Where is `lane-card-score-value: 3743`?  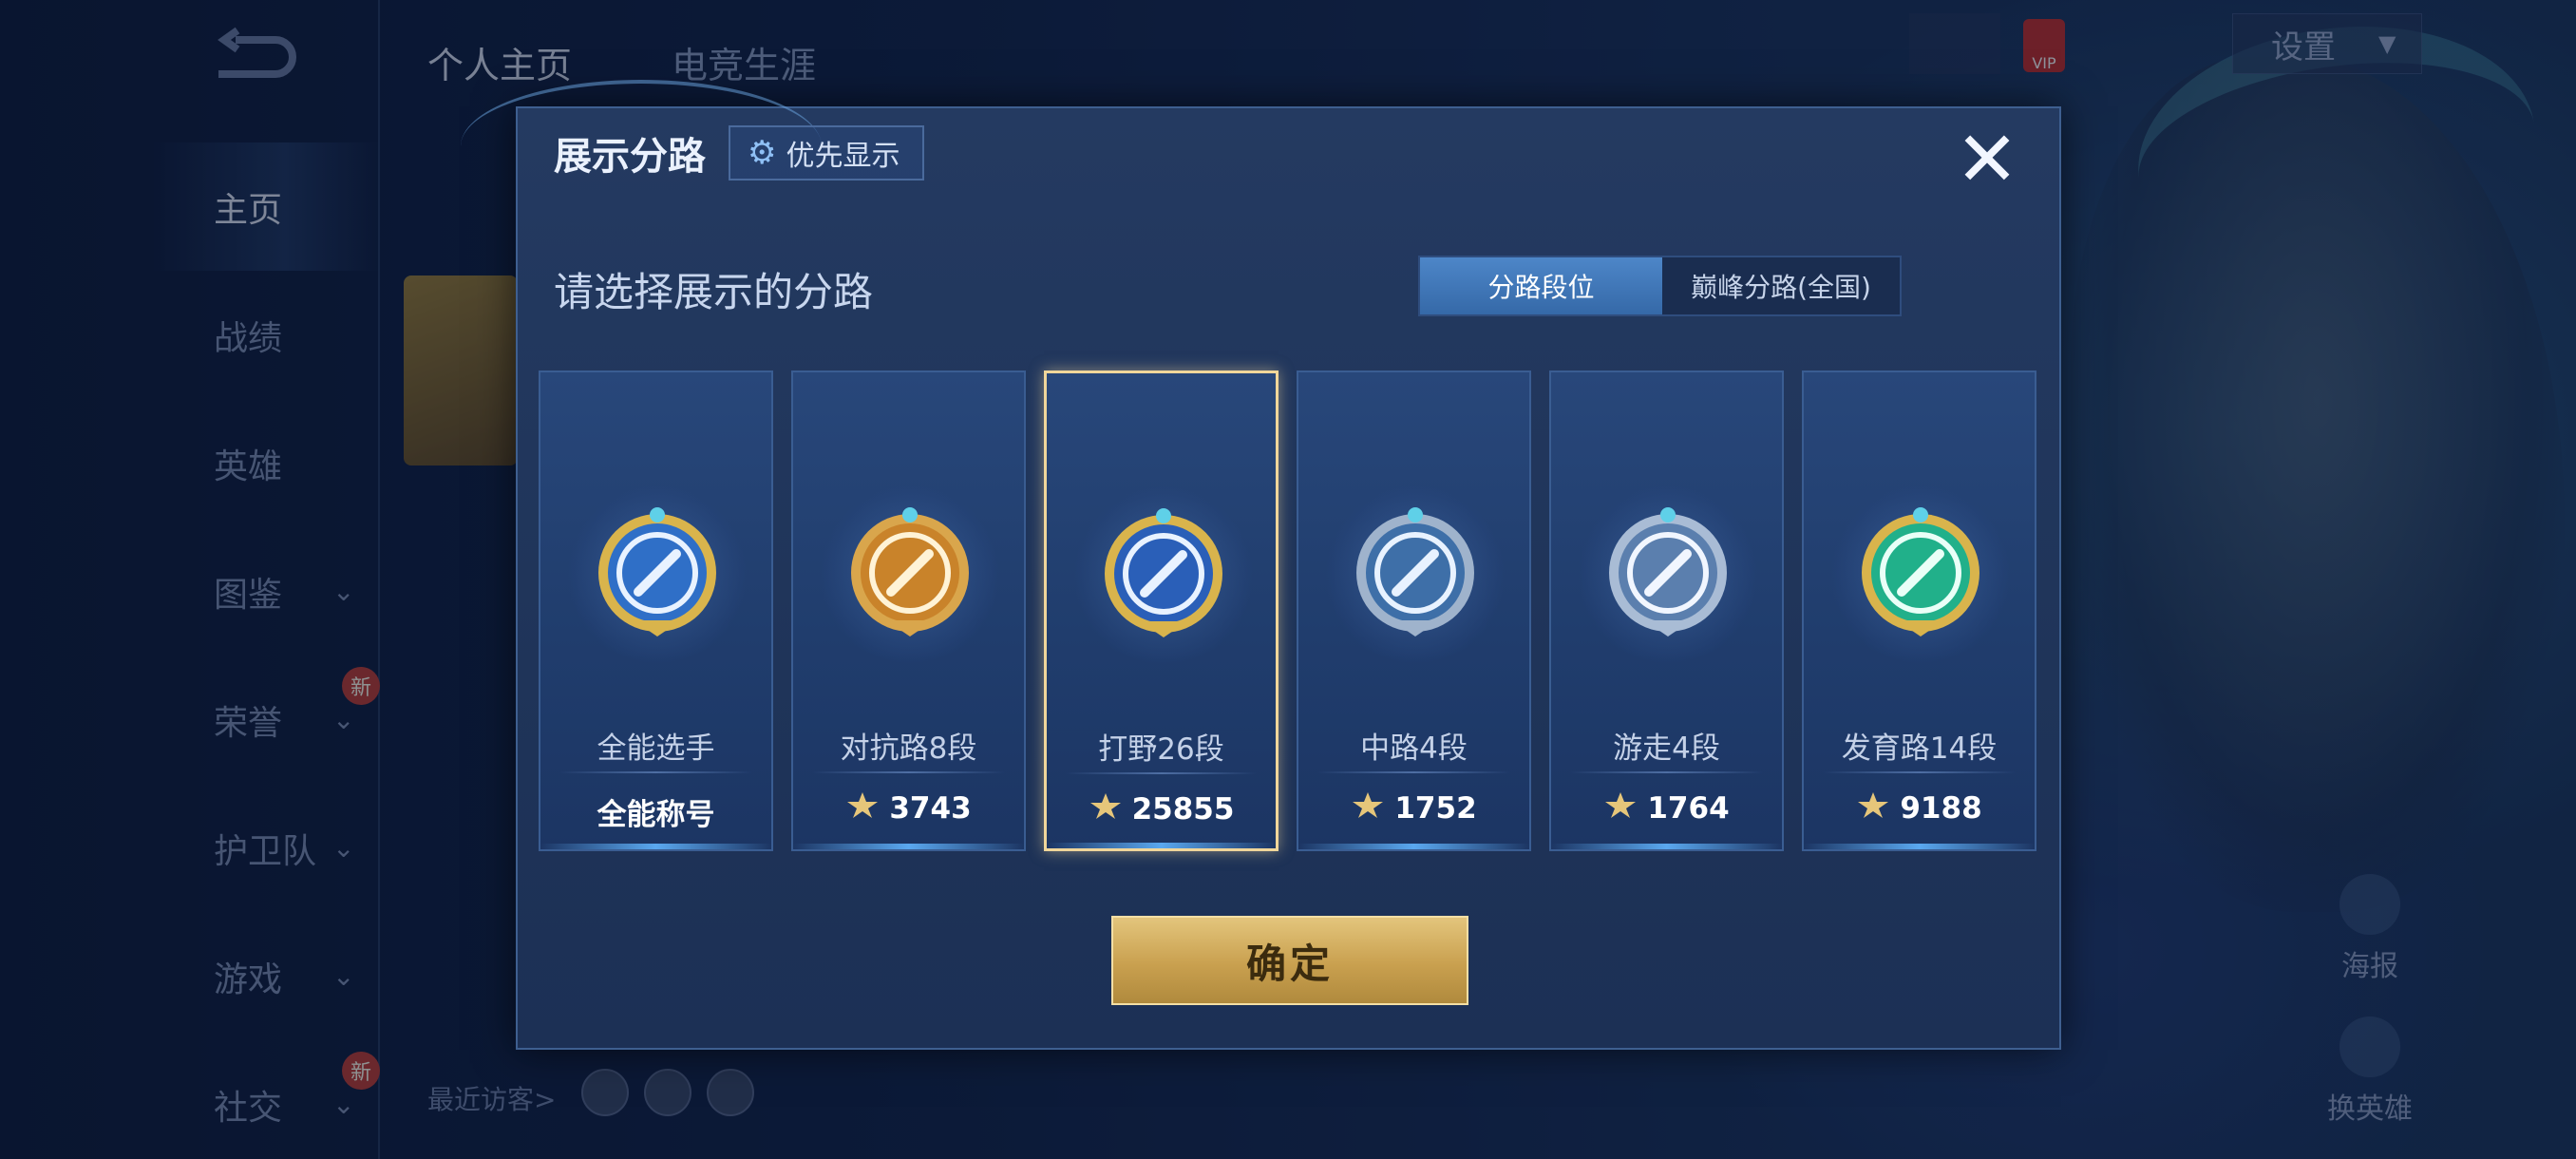 lane-card-score-value: 3743 is located at coordinates (930, 808).